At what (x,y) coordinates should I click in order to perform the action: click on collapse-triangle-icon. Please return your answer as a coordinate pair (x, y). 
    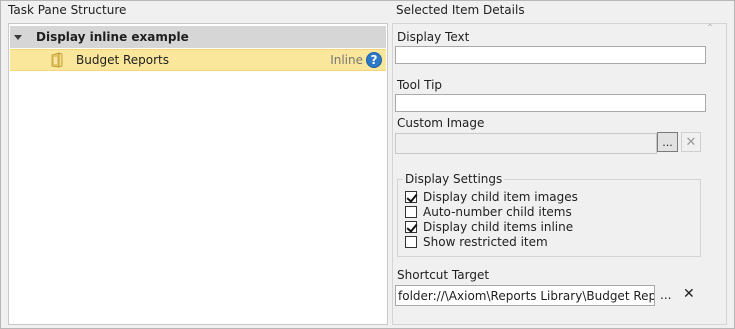
    Looking at the image, I should click on (18, 37).